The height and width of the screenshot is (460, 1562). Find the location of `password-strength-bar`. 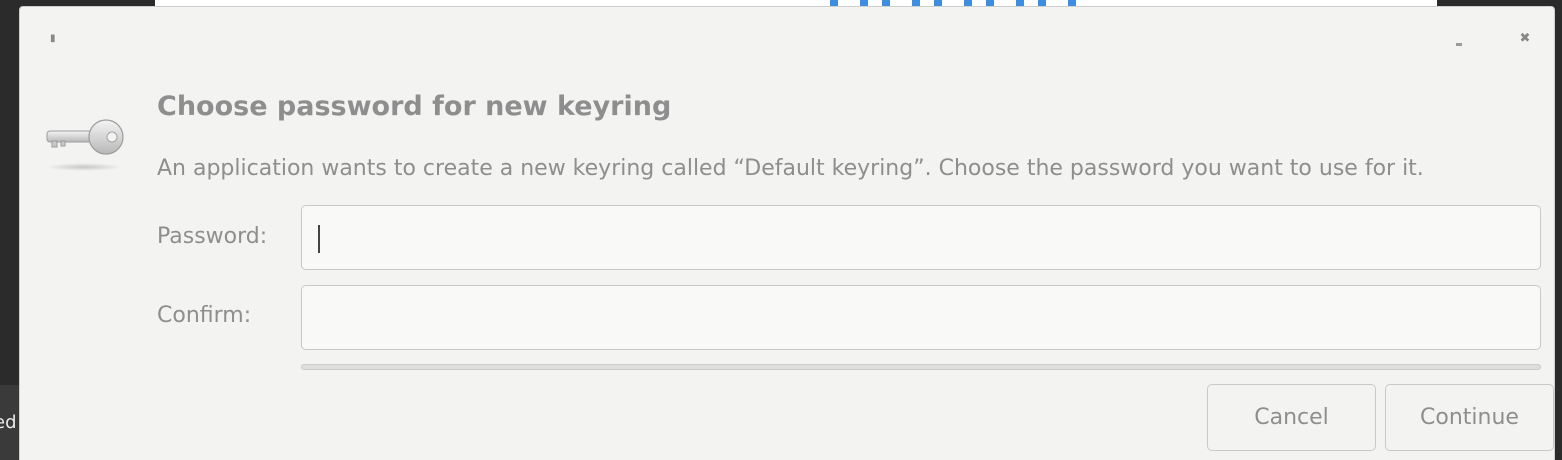

password-strength-bar is located at coordinates (921, 367).